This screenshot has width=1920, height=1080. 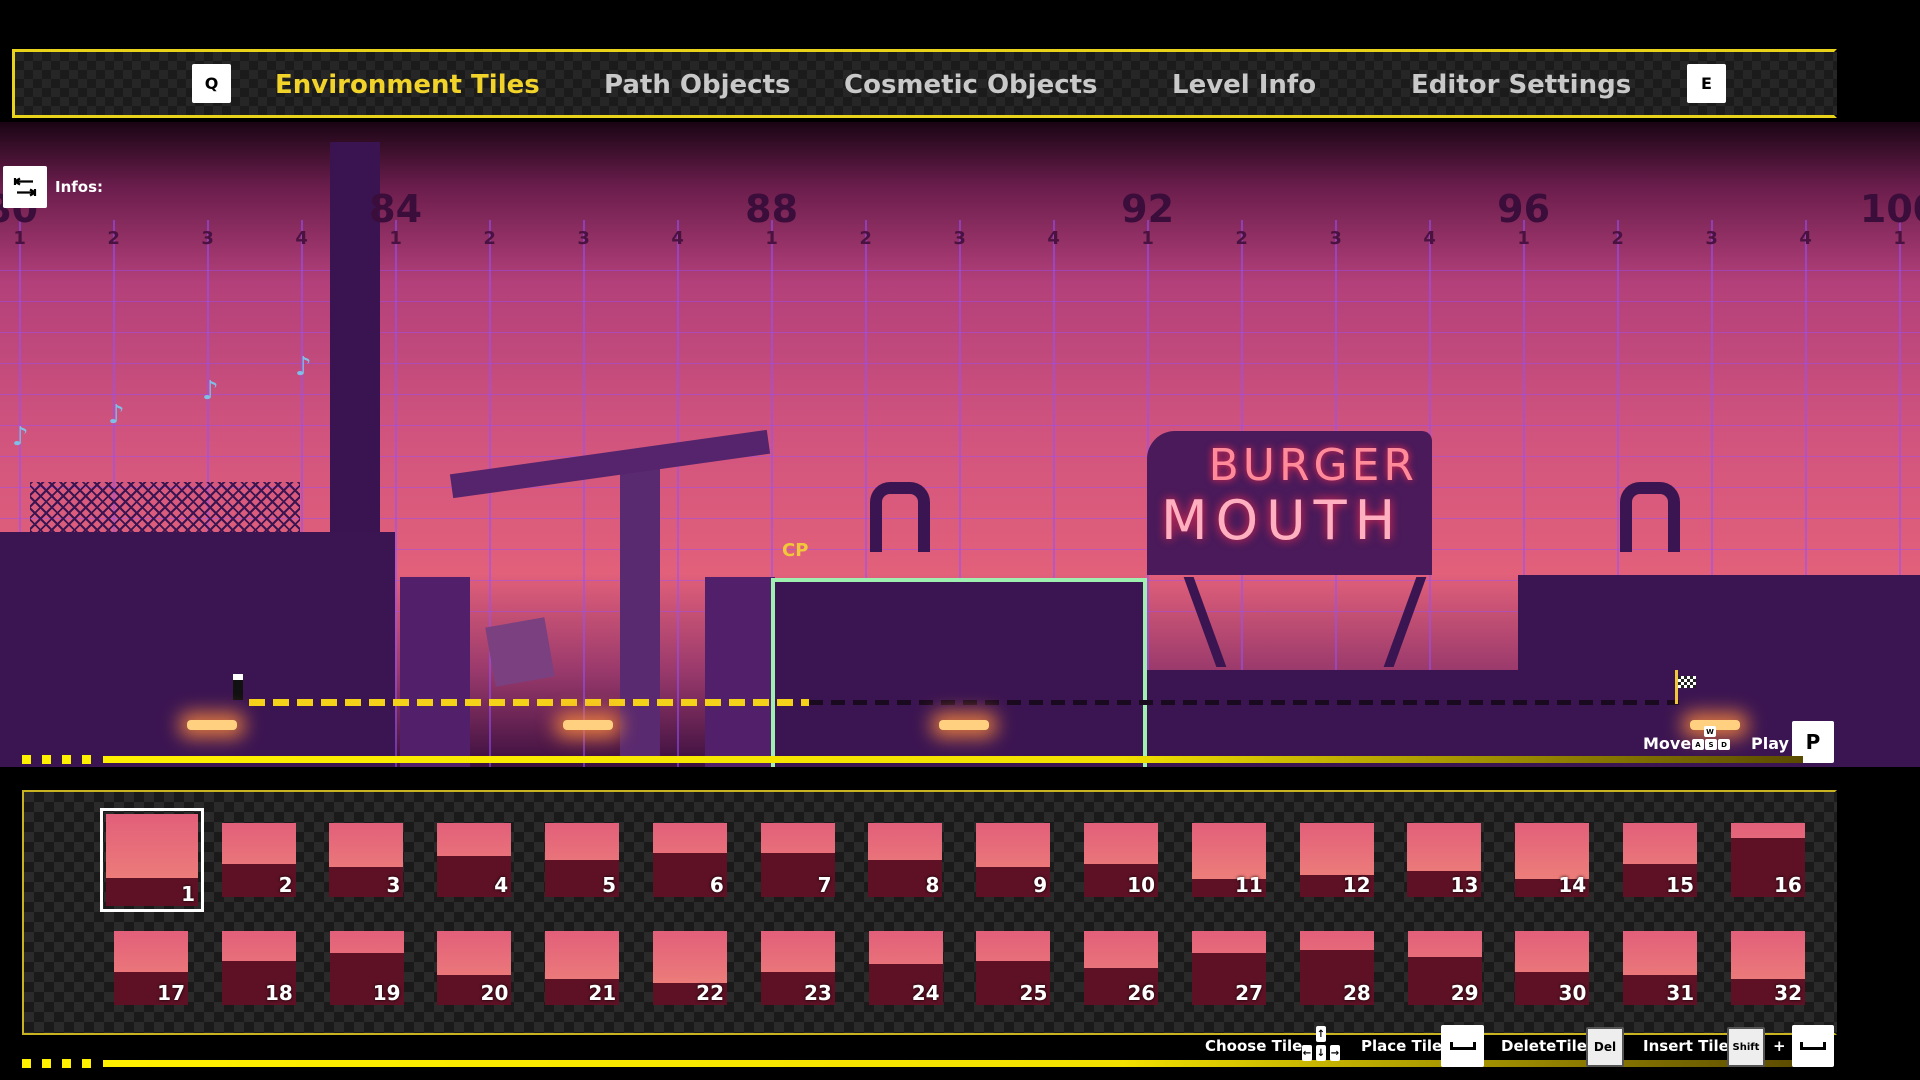 What do you see at coordinates (197, 649) in the screenshot?
I see `building-left` at bounding box center [197, 649].